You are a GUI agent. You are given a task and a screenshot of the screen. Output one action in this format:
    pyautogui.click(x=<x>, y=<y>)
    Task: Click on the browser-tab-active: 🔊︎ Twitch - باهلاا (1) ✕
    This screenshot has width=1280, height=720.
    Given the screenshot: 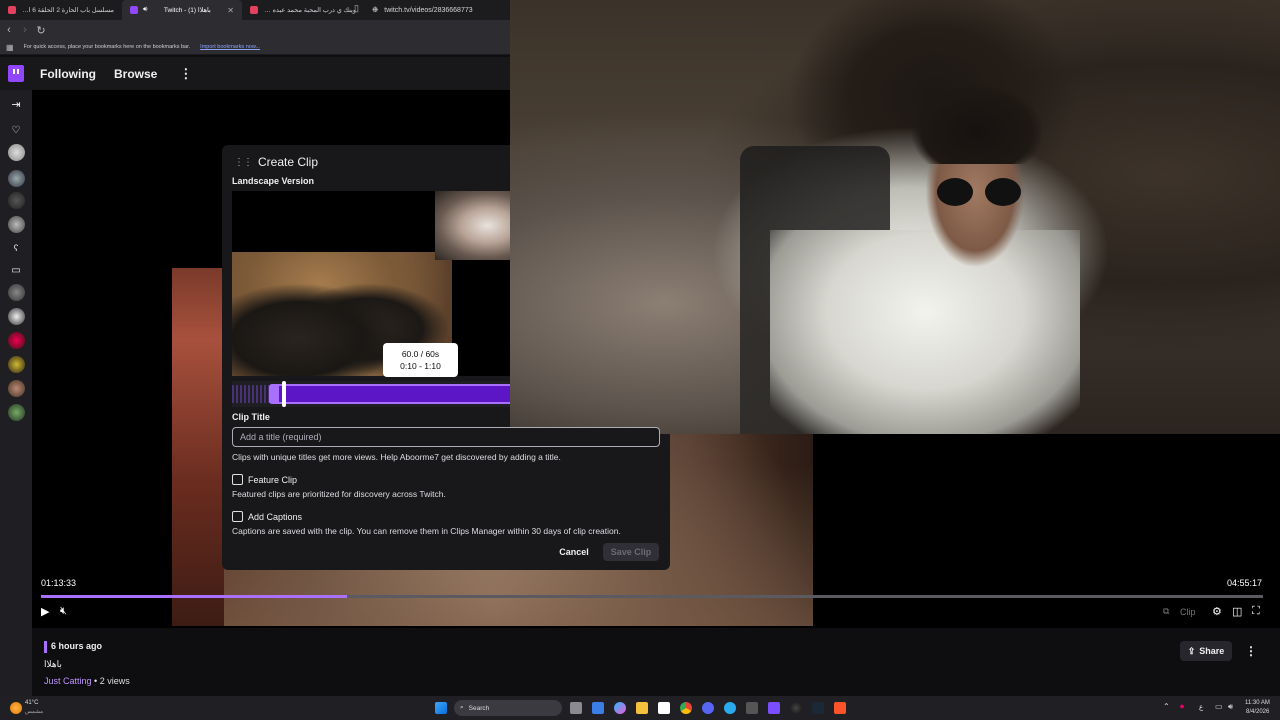 What is the action you would take?
    pyautogui.click(x=182, y=10)
    